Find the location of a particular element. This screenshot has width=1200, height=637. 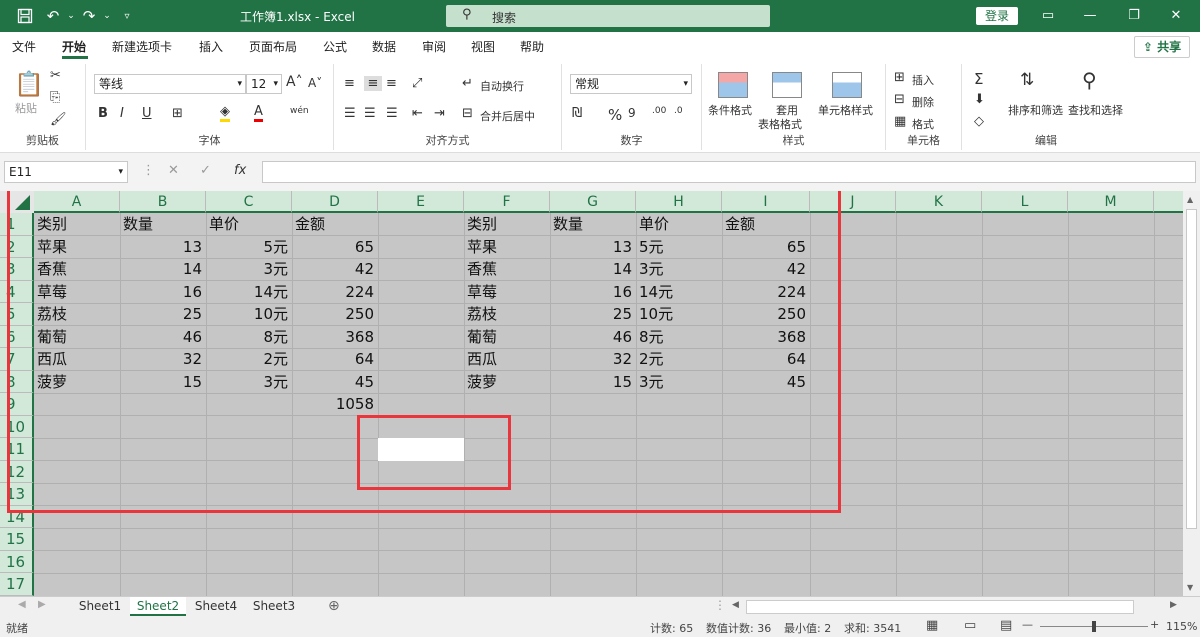

undo-icon: ↶ is located at coordinates (53, 16).